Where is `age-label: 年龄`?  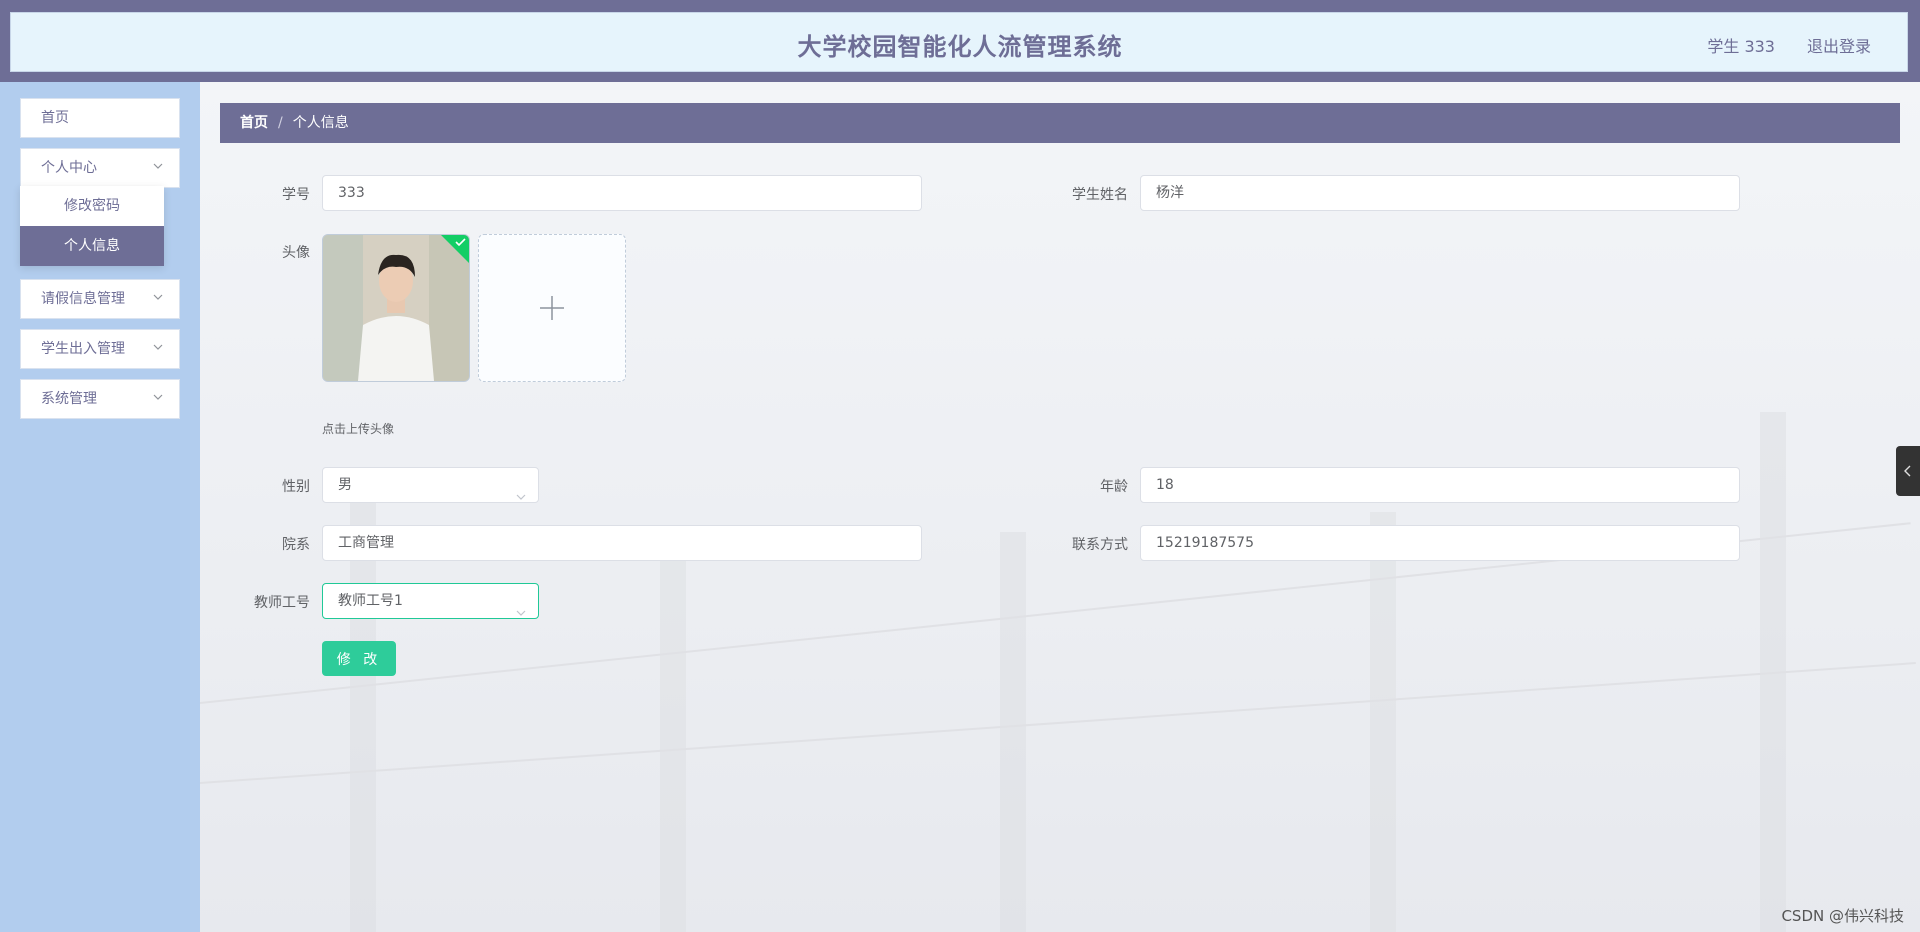 age-label: 年龄 is located at coordinates (1114, 487).